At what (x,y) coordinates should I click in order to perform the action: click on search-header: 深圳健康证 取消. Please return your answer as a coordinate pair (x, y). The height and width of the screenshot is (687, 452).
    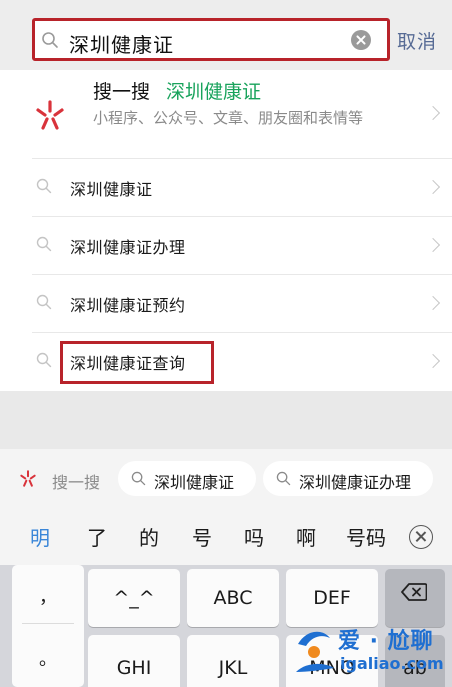
    Looking at the image, I should click on (226, 35).